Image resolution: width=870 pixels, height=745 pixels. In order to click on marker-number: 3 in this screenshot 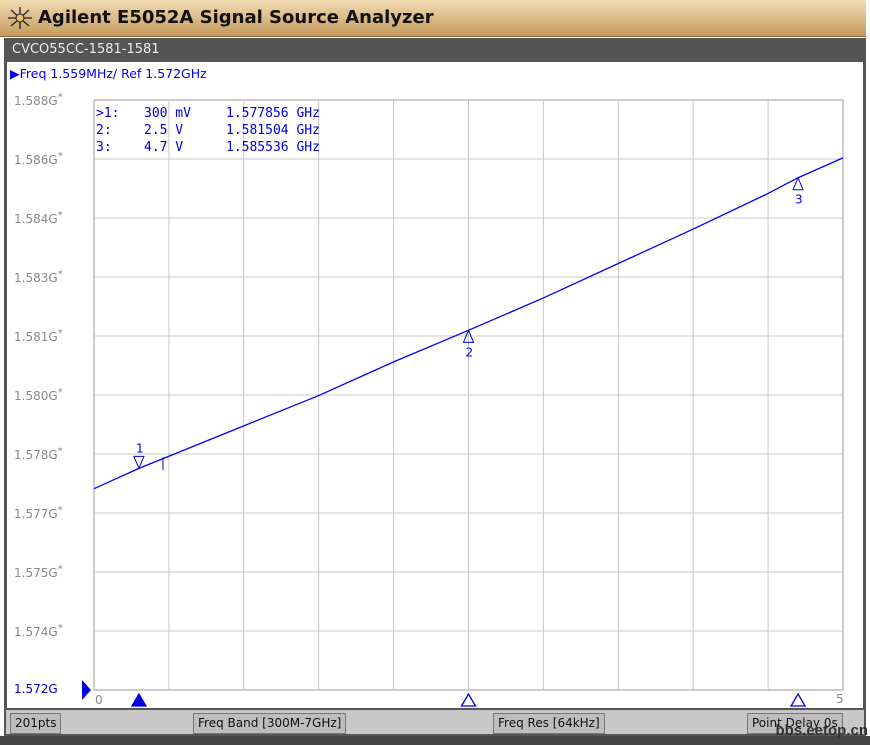, I will do `click(799, 200)`.